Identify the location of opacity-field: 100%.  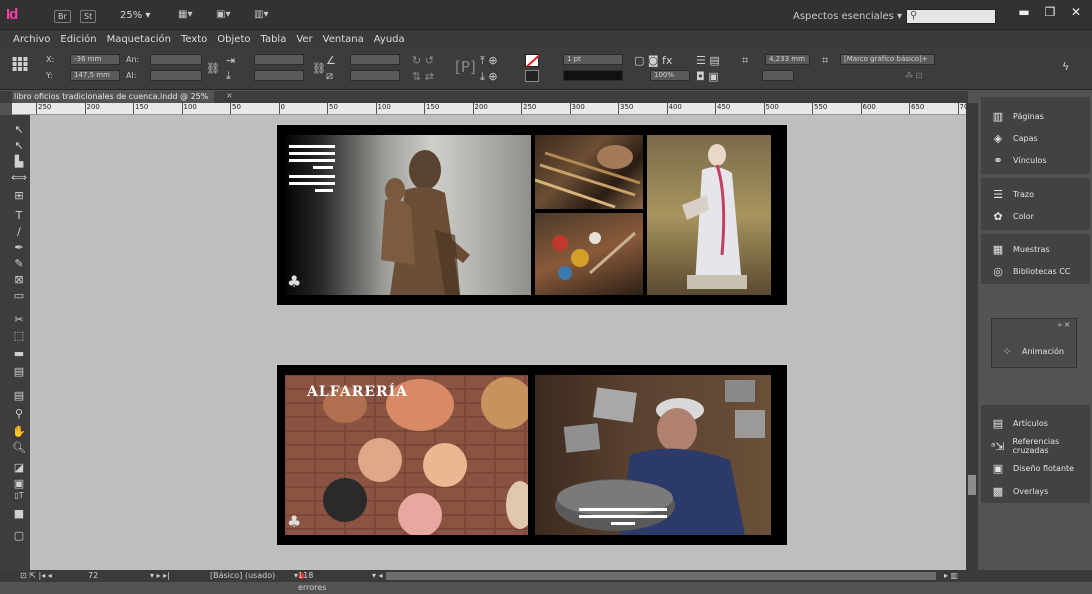
(670, 75).